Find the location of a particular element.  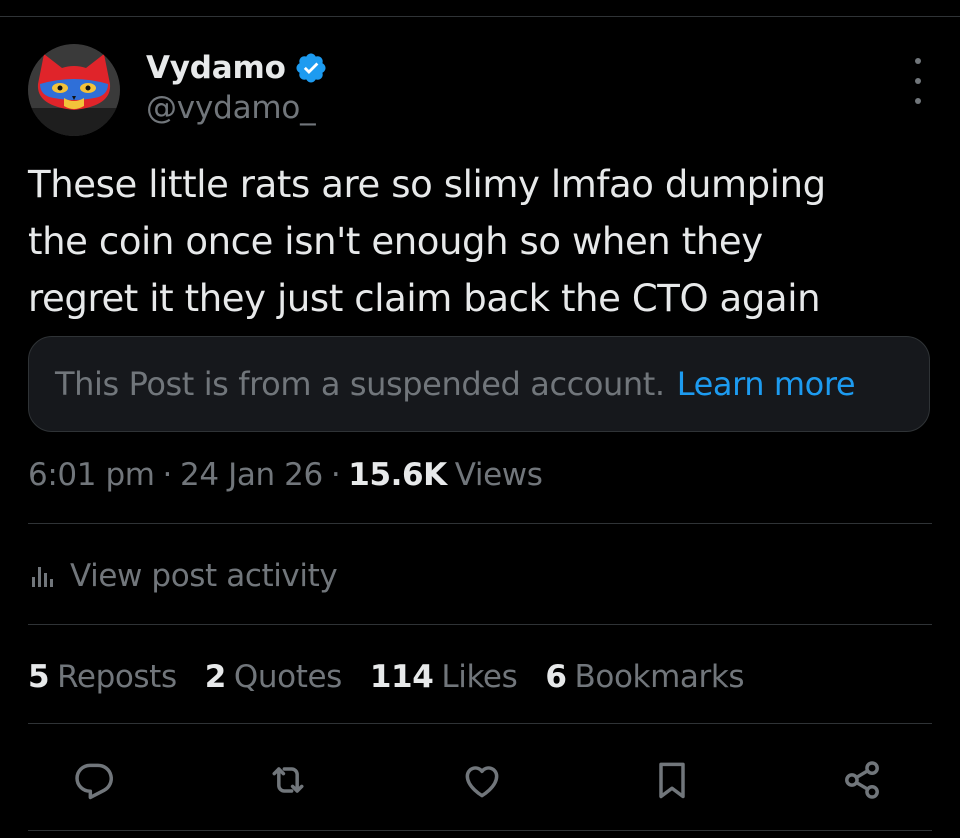

quotes-label: Quotes is located at coordinates (287, 677).